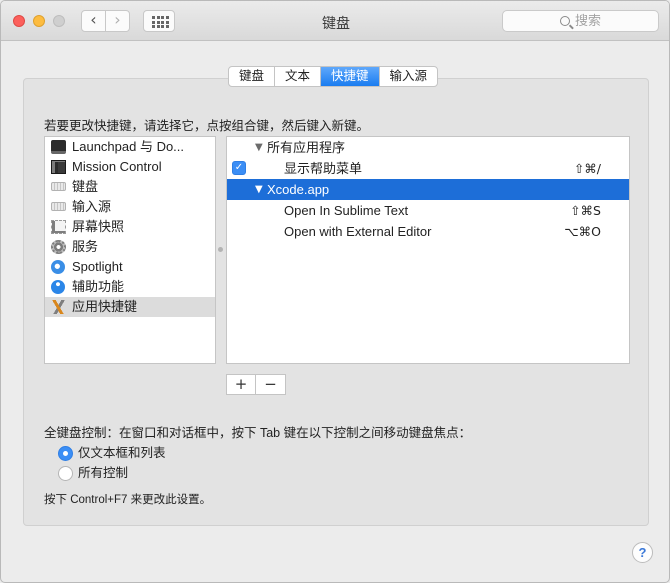 The height and width of the screenshot is (583, 670). Describe the element at coordinates (220, 249) in the screenshot. I see `split-view-handle` at that location.